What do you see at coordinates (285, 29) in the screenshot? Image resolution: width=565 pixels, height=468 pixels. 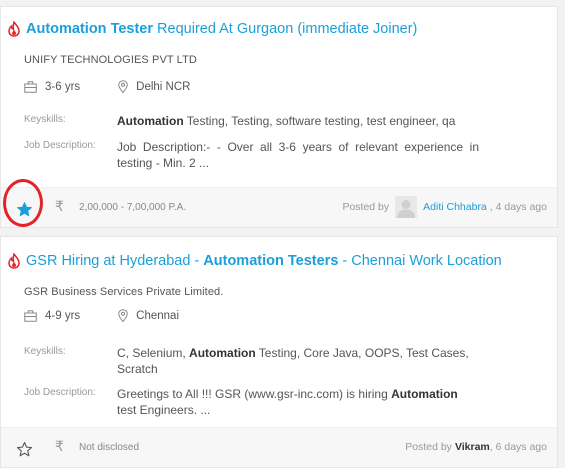 I see `job-title-text: Required At Gurgaon (immediate Joiner)` at bounding box center [285, 29].